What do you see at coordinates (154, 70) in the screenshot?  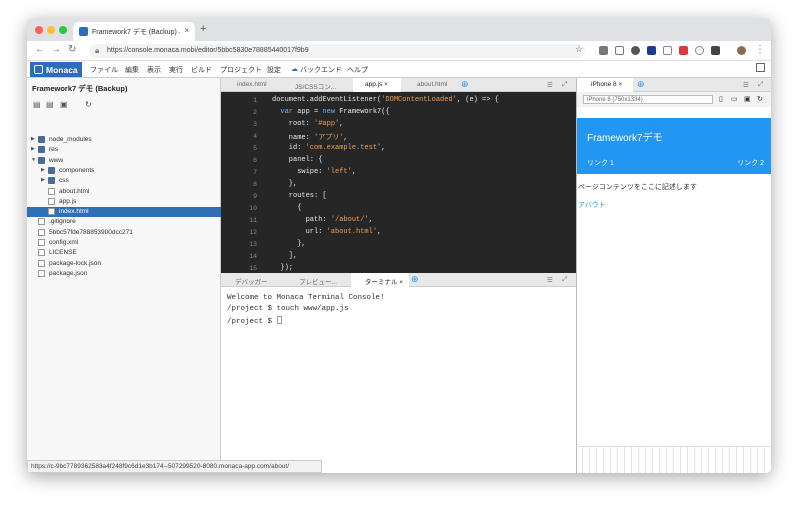 I see `menu-view: 表示` at bounding box center [154, 70].